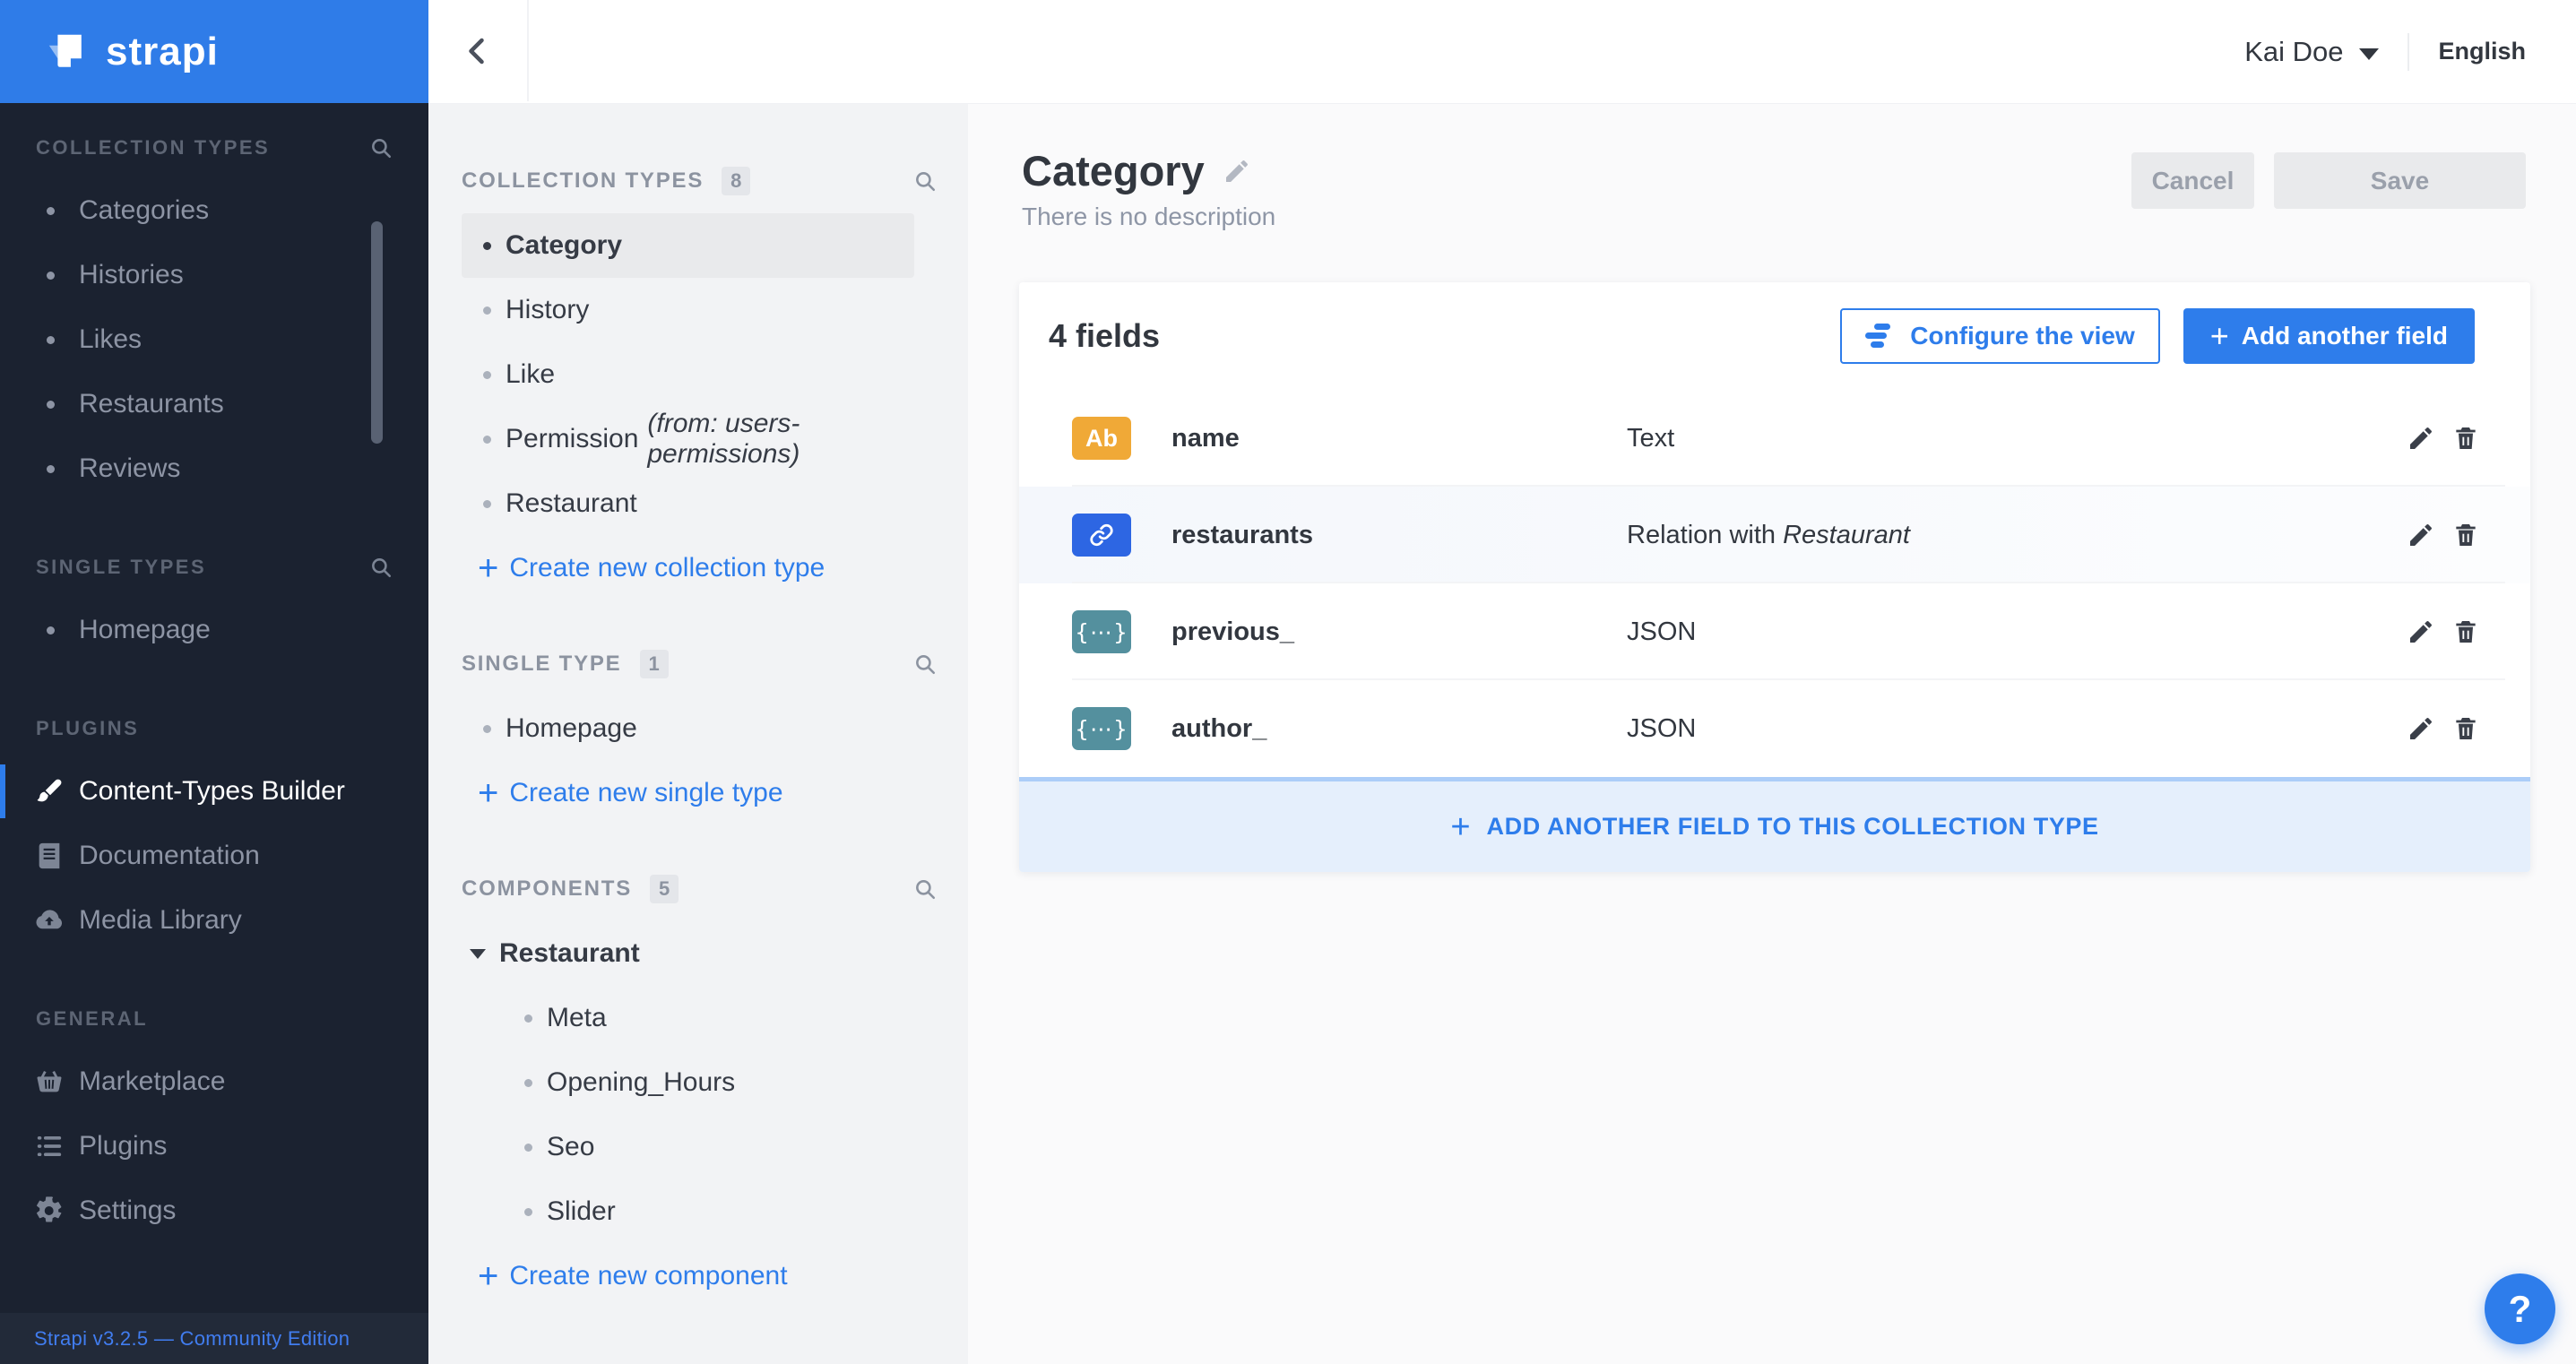 The width and height of the screenshot is (2576, 1364). What do you see at coordinates (688, 1147) in the screenshot?
I see `subnav-item-seo: Seo` at bounding box center [688, 1147].